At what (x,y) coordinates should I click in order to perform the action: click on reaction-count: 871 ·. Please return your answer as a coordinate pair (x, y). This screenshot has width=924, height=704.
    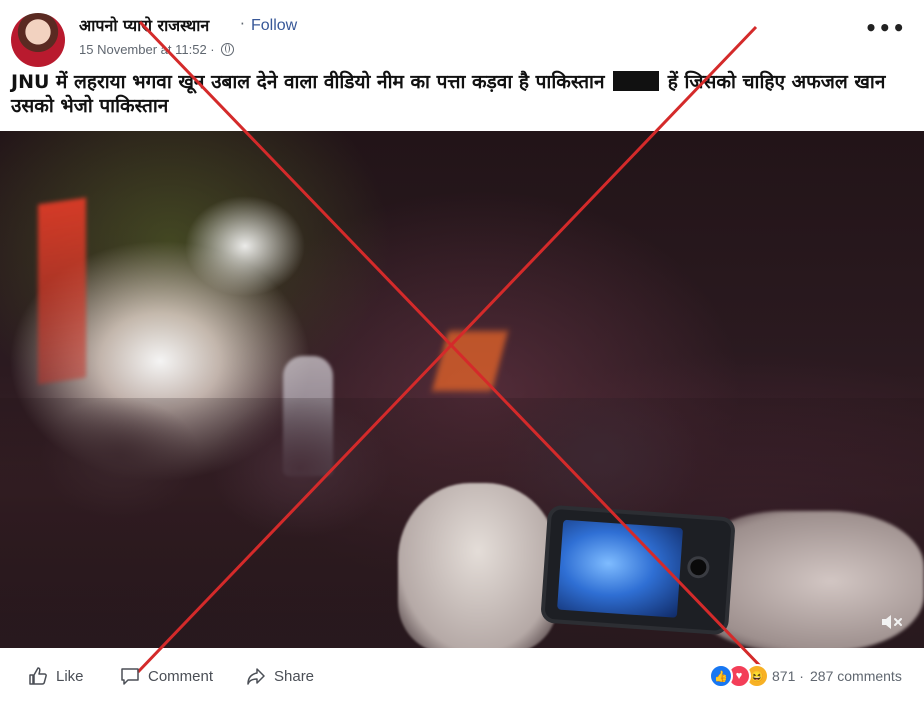
    Looking at the image, I should click on (788, 676).